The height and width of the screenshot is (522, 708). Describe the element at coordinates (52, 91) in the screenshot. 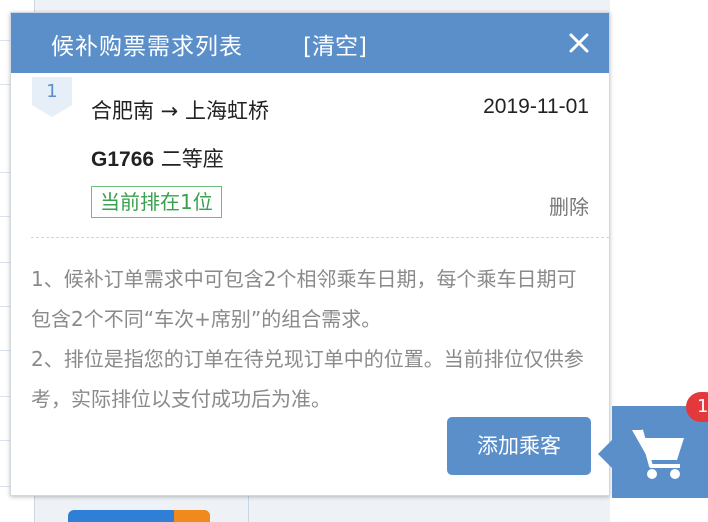

I see `ticket-index: 1` at that location.